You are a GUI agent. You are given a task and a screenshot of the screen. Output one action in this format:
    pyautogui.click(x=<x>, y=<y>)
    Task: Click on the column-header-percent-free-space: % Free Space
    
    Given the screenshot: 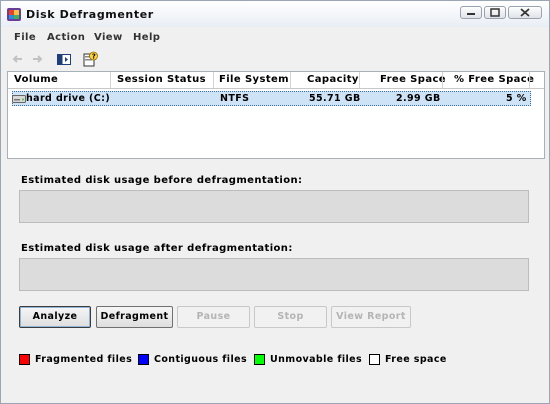 What is the action you would take?
    pyautogui.click(x=494, y=79)
    